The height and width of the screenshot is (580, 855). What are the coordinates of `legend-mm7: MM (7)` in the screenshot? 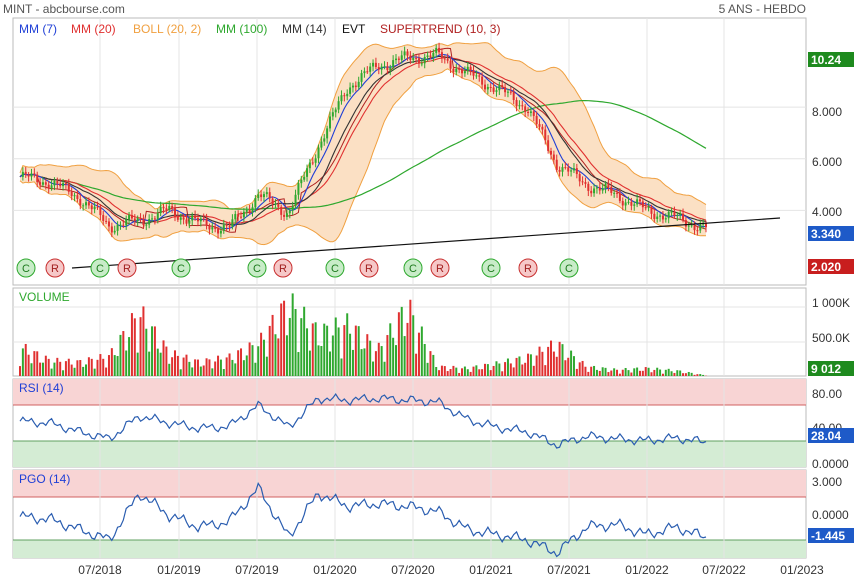 It's located at (38, 29).